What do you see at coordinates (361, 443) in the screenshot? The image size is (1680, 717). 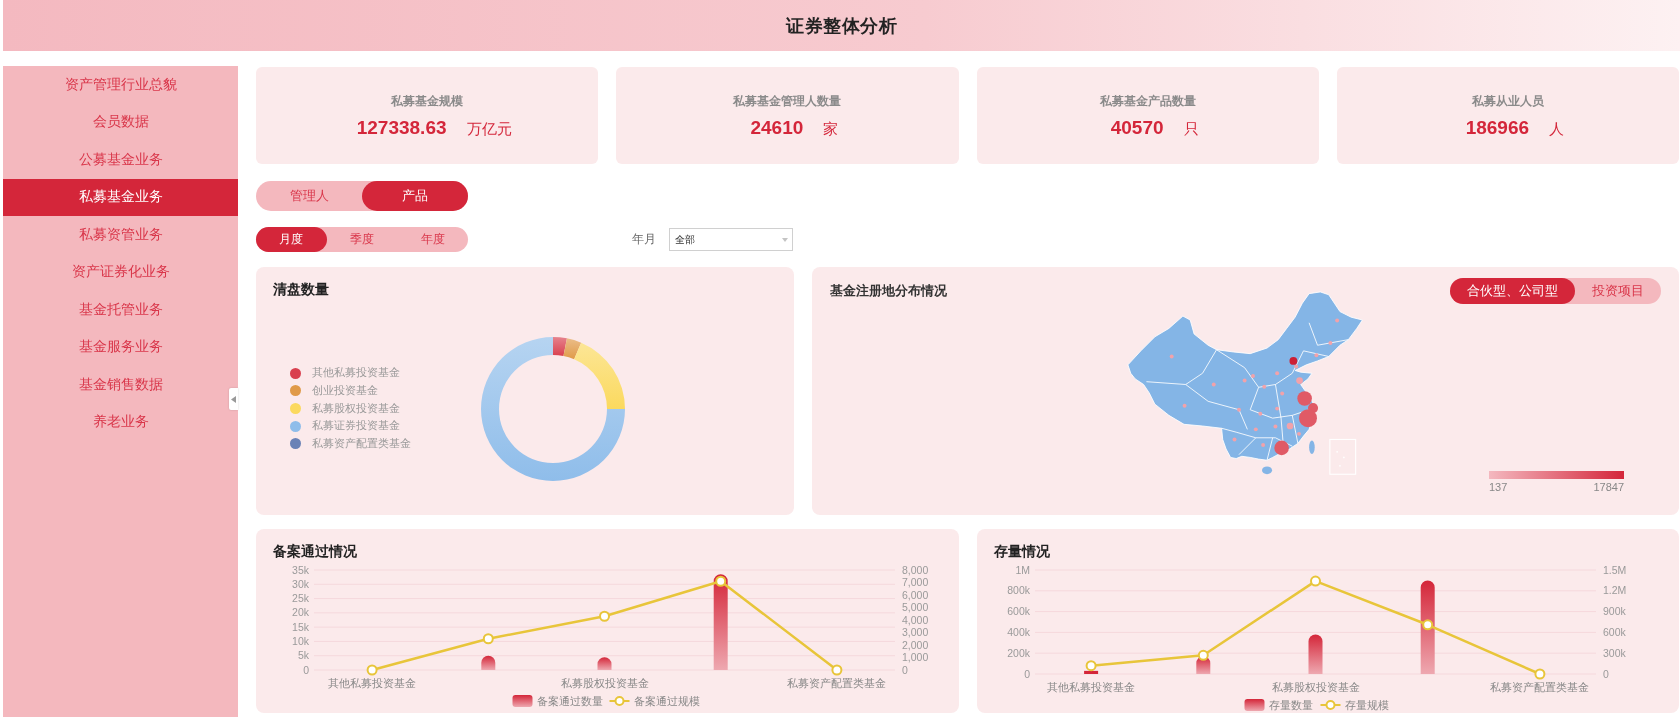 I see `legend-label: 私募资产配置类基金` at bounding box center [361, 443].